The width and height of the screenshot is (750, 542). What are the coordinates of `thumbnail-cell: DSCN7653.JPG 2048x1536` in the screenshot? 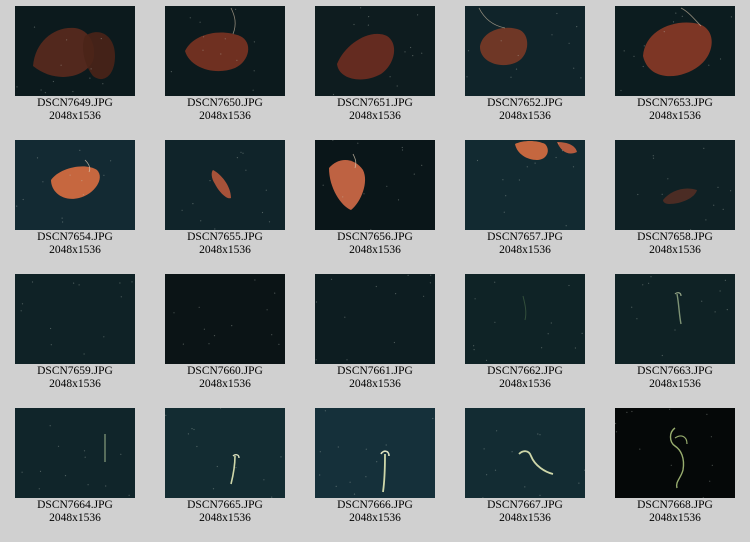 It's located at (675, 64).